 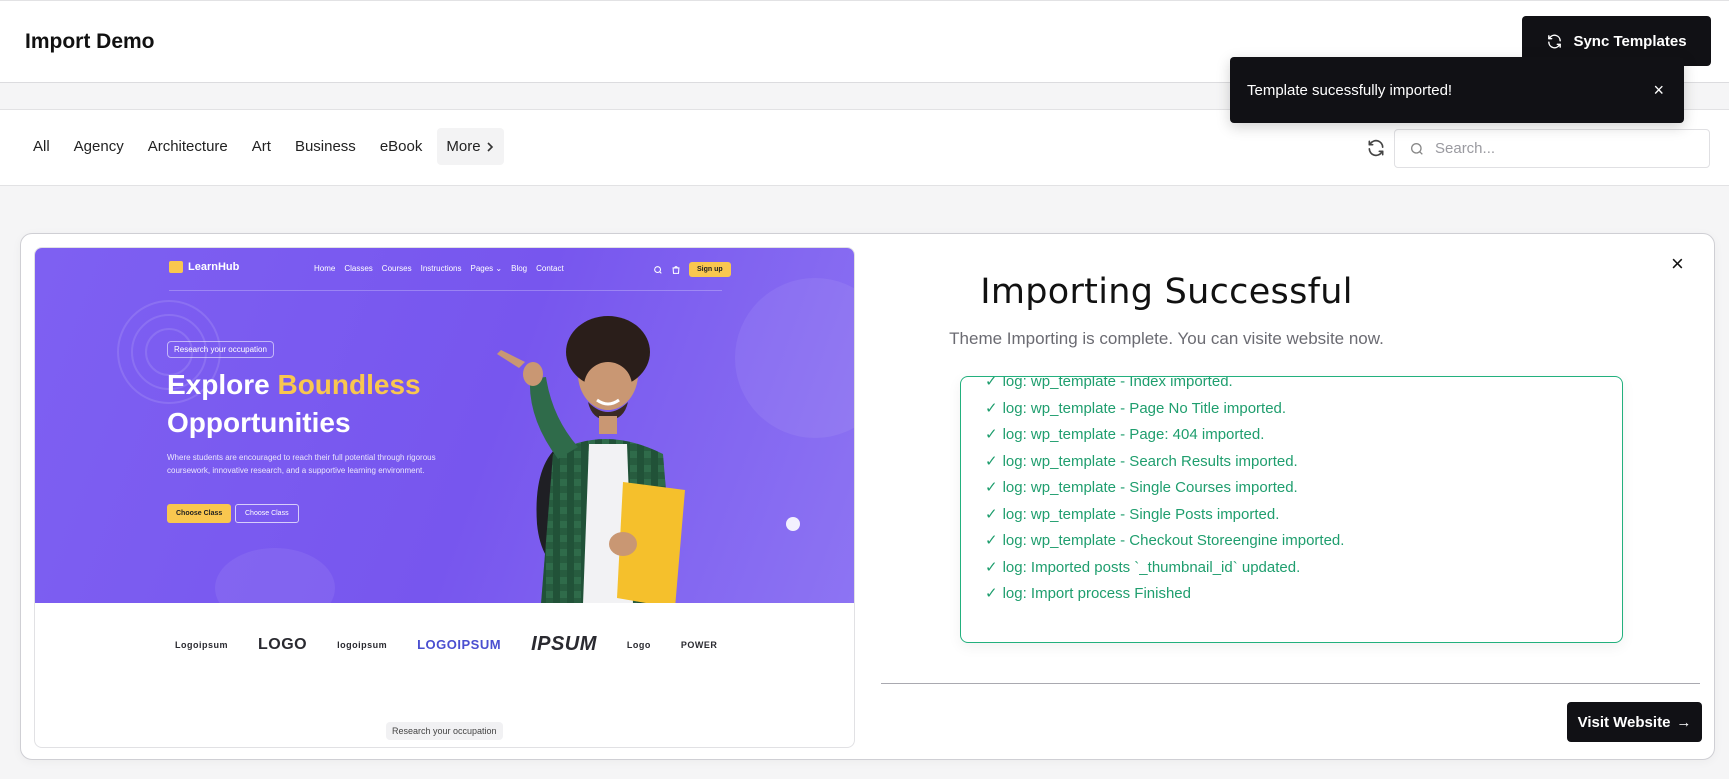 What do you see at coordinates (710, 269) in the screenshot?
I see `preview-signup: Sign up` at bounding box center [710, 269].